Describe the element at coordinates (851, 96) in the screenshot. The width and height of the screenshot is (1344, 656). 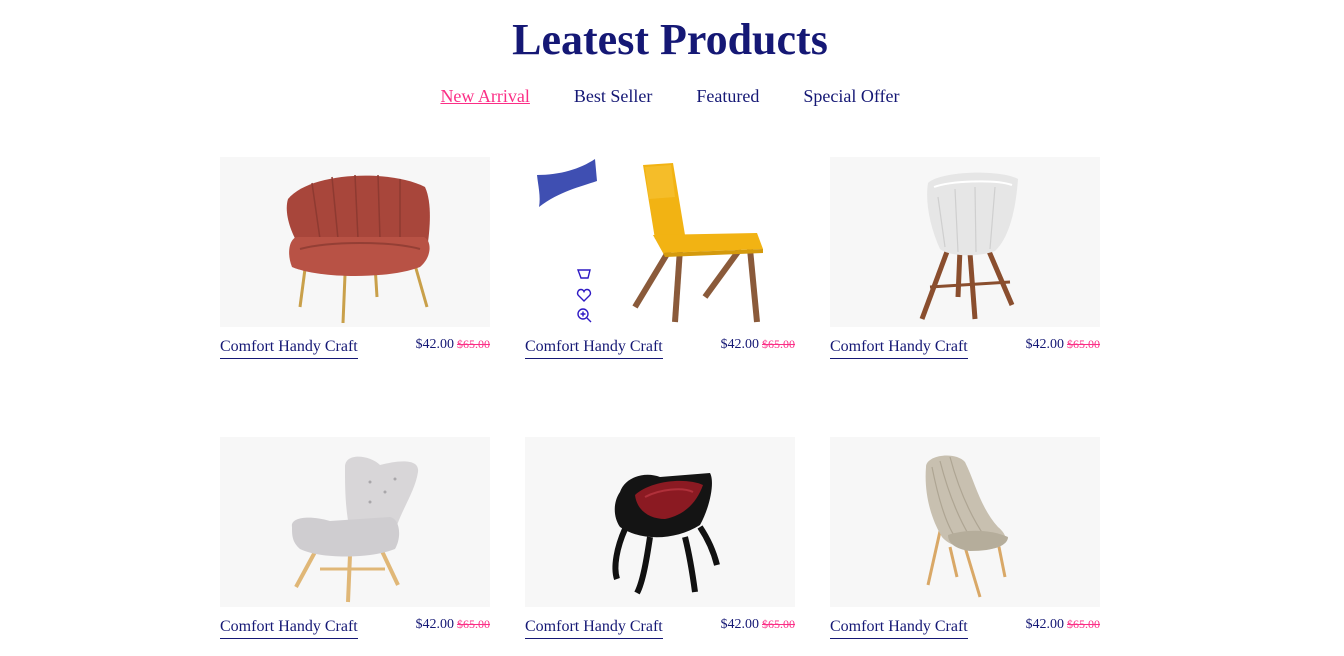
I see `tab-special-offer: Special Offer` at that location.